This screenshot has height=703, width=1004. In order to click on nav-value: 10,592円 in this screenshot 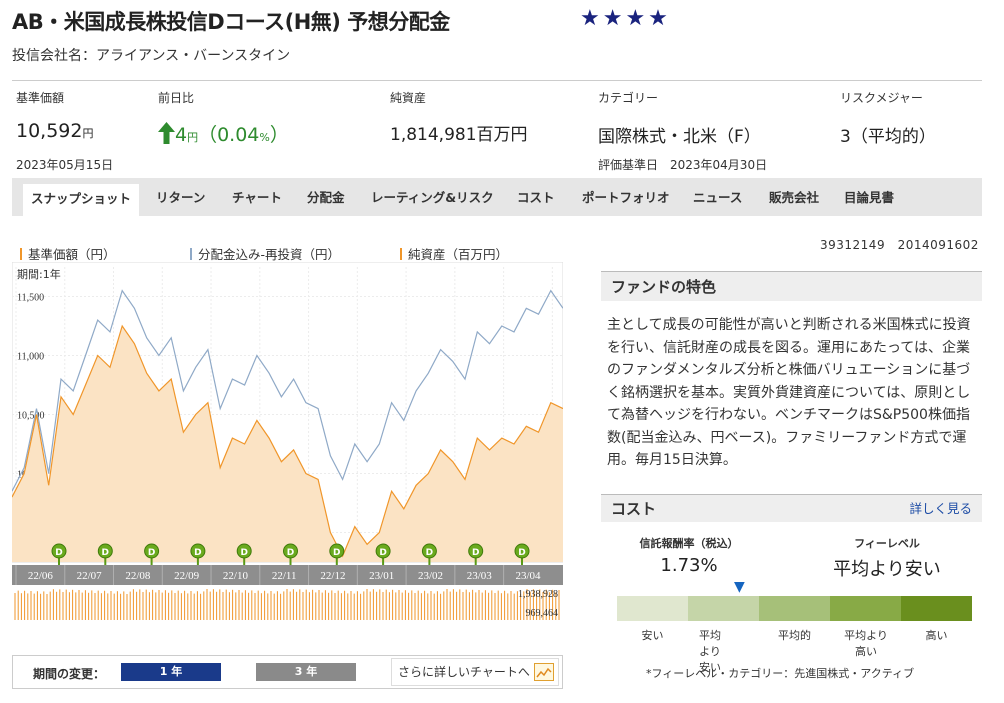, I will do `click(54, 131)`.